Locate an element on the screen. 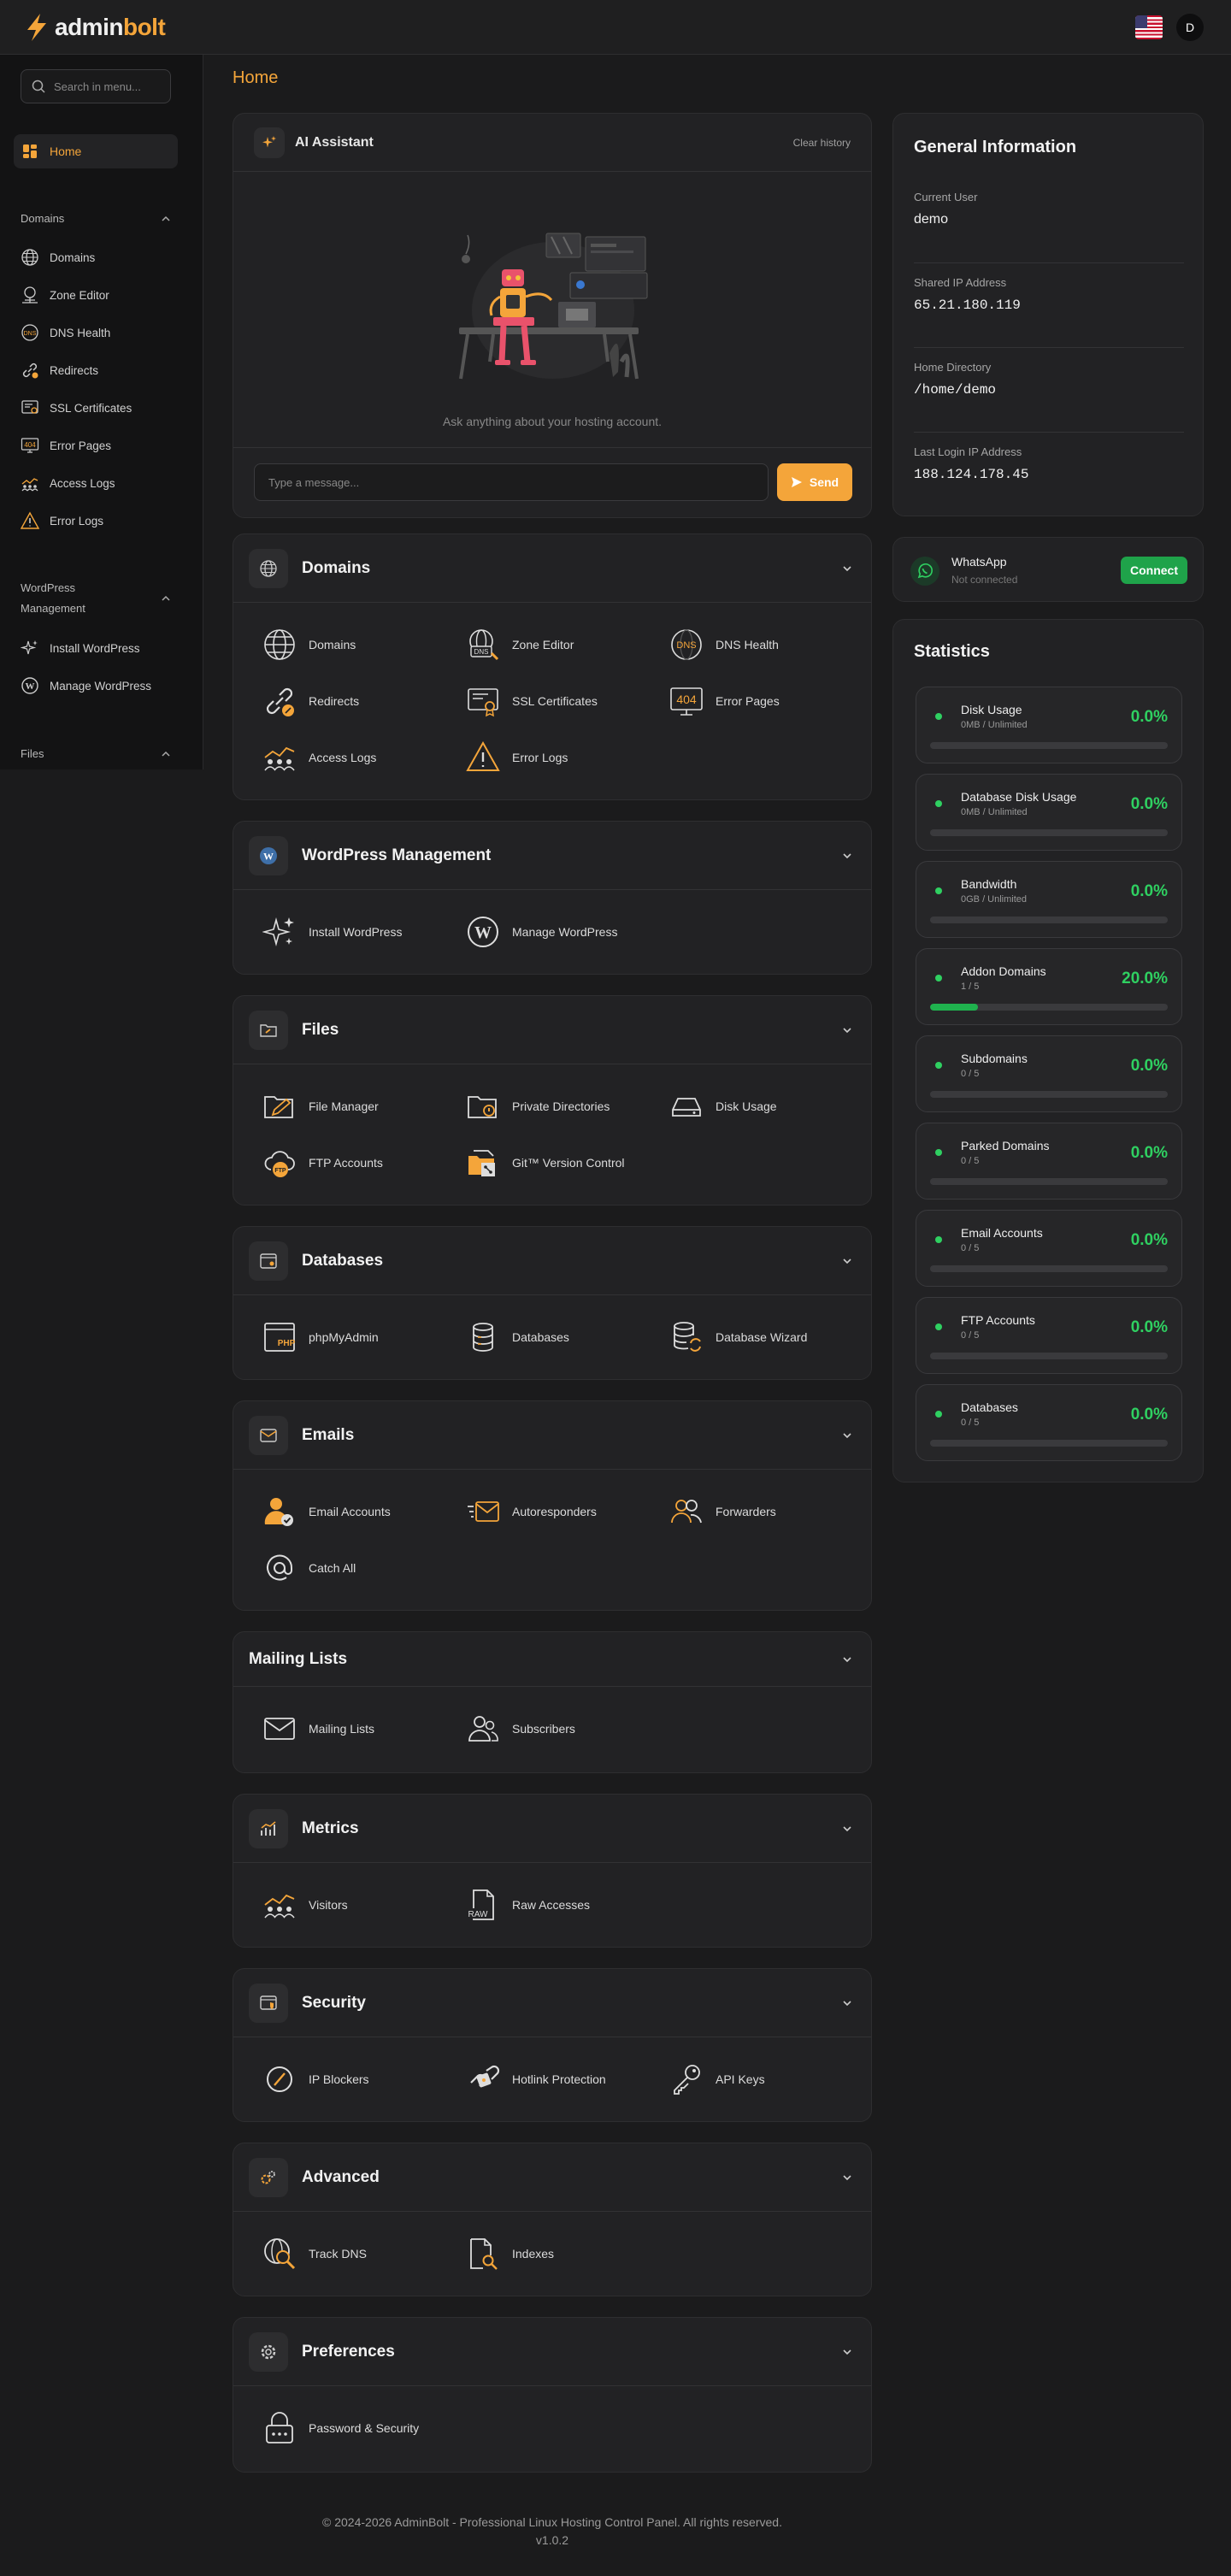 The image size is (1231, 2576). grid-item-error-logs: Error Logs is located at coordinates (517, 757).